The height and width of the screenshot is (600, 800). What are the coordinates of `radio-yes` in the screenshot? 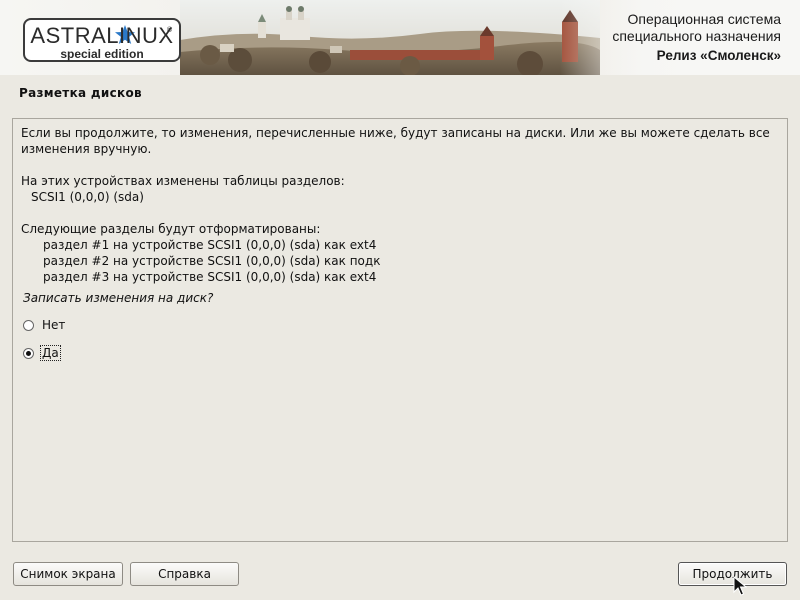 It's located at (28, 353).